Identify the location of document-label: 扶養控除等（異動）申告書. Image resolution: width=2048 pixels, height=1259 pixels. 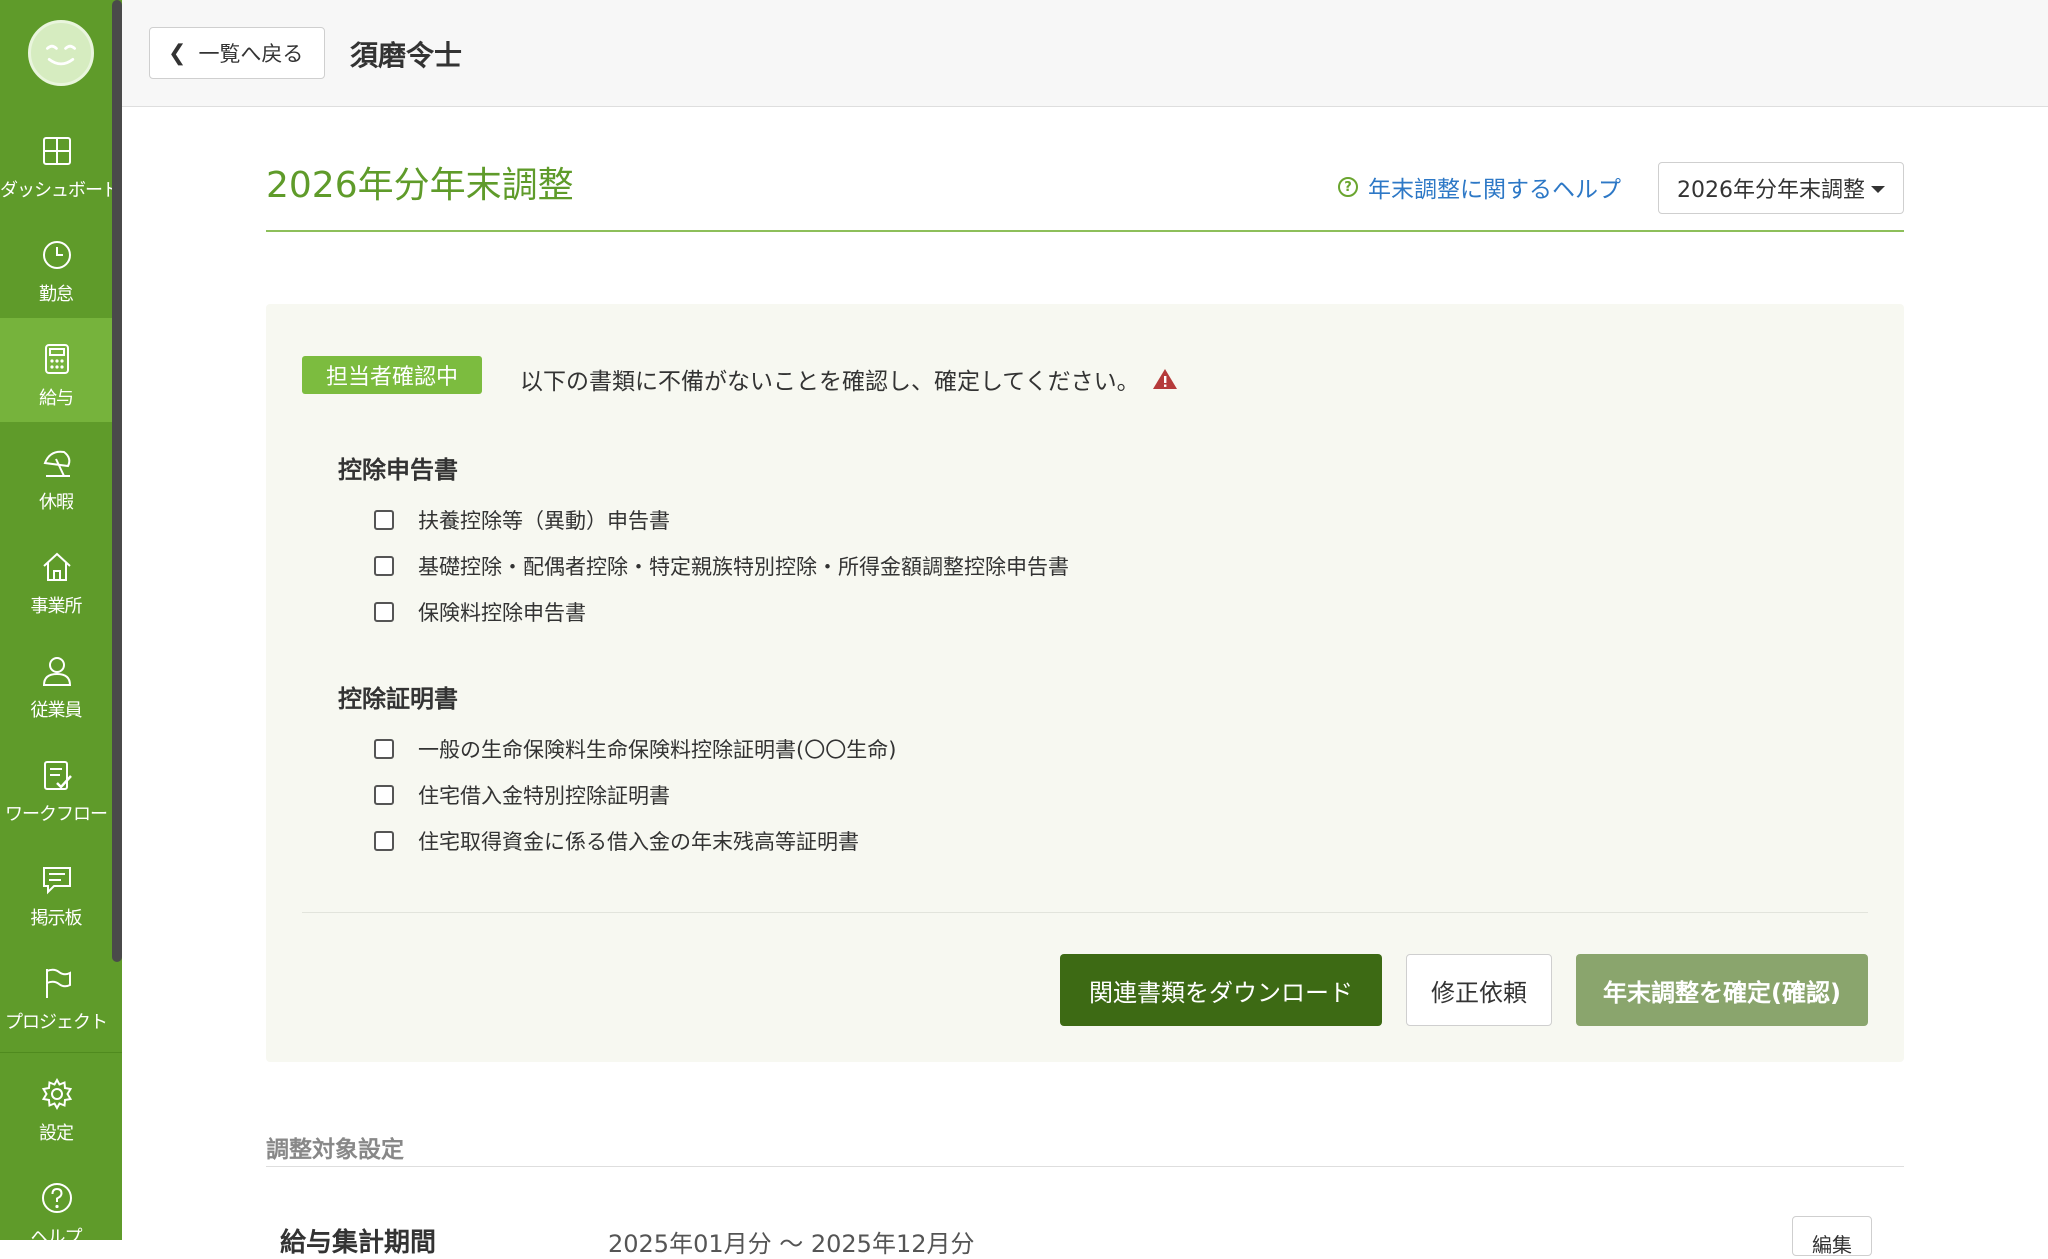
(544, 521).